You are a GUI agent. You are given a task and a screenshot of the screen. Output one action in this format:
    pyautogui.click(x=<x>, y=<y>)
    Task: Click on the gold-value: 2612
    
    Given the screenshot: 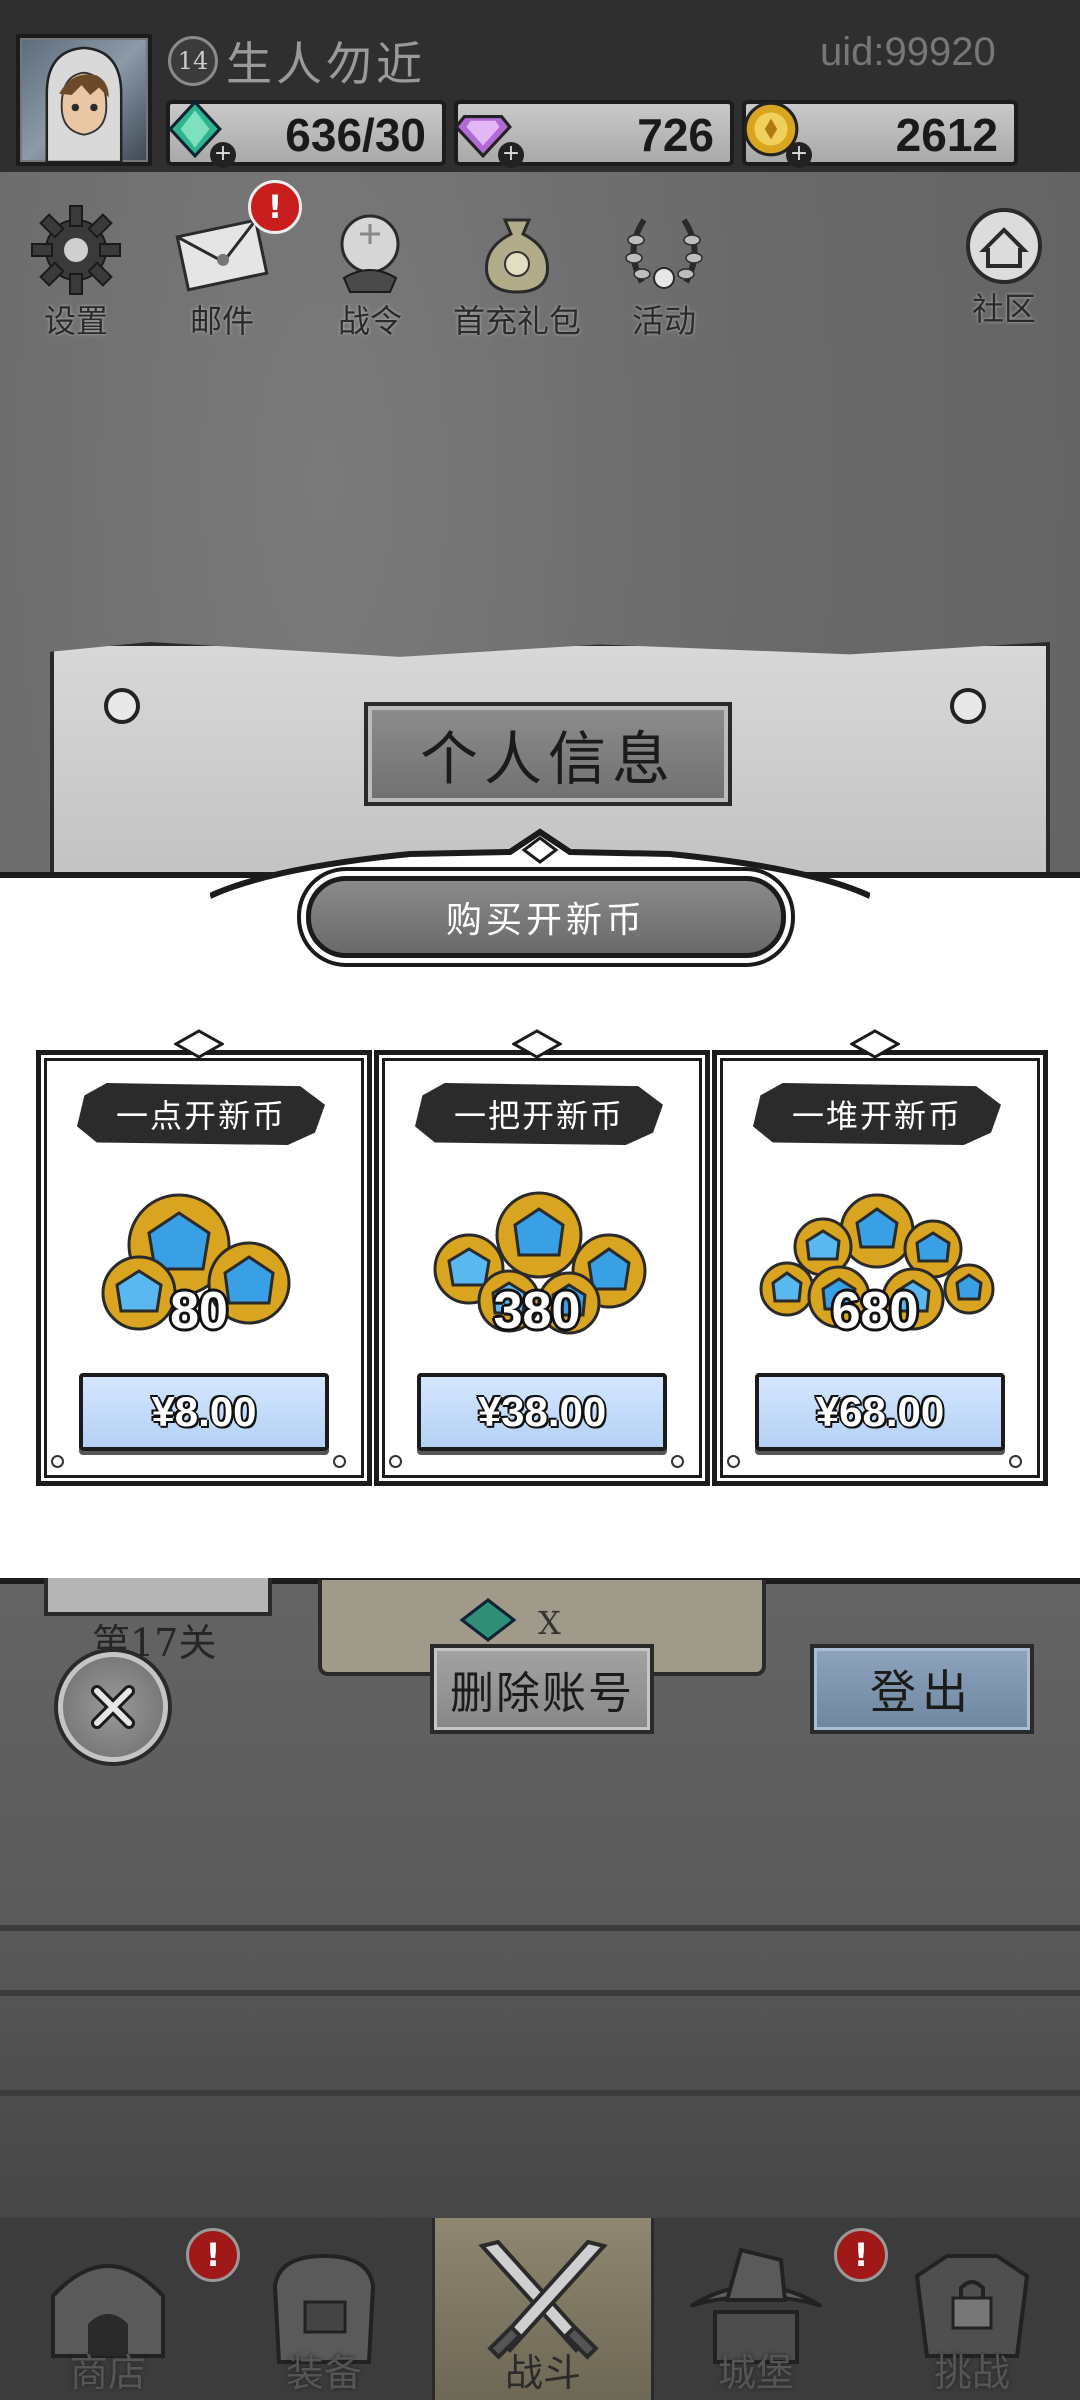 What is the action you would take?
    pyautogui.click(x=946, y=135)
    